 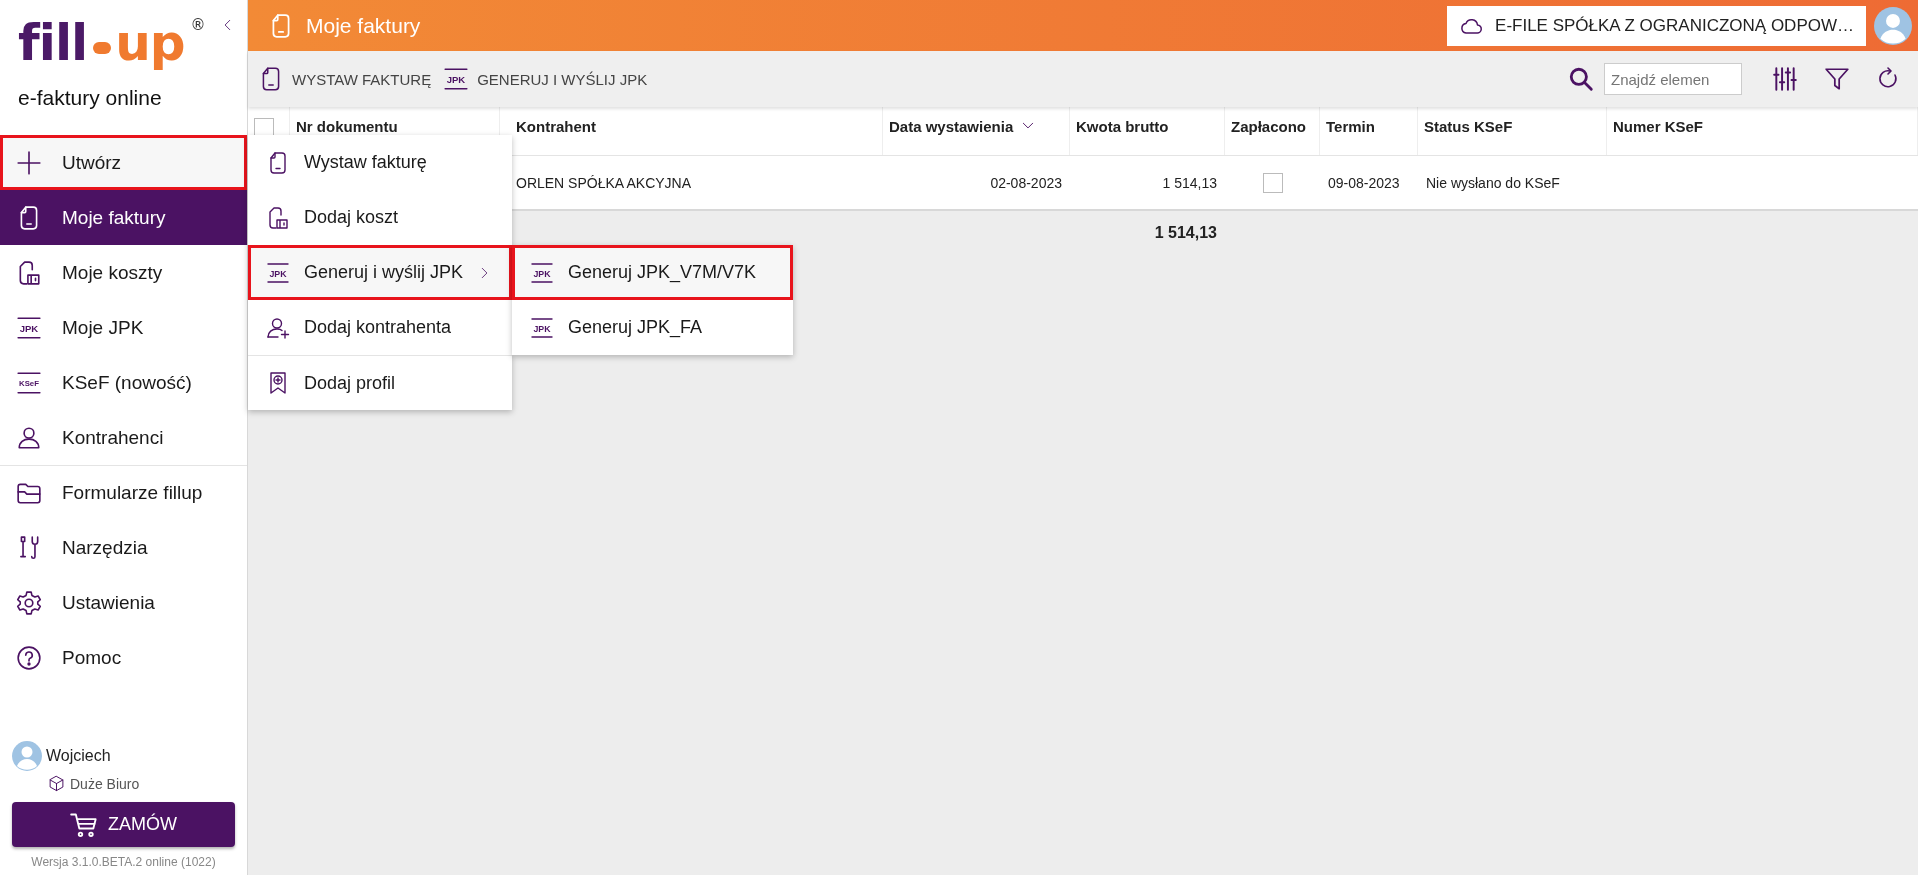 What do you see at coordinates (380, 327) in the screenshot?
I see `menu-item: Dodaj kontrahenta` at bounding box center [380, 327].